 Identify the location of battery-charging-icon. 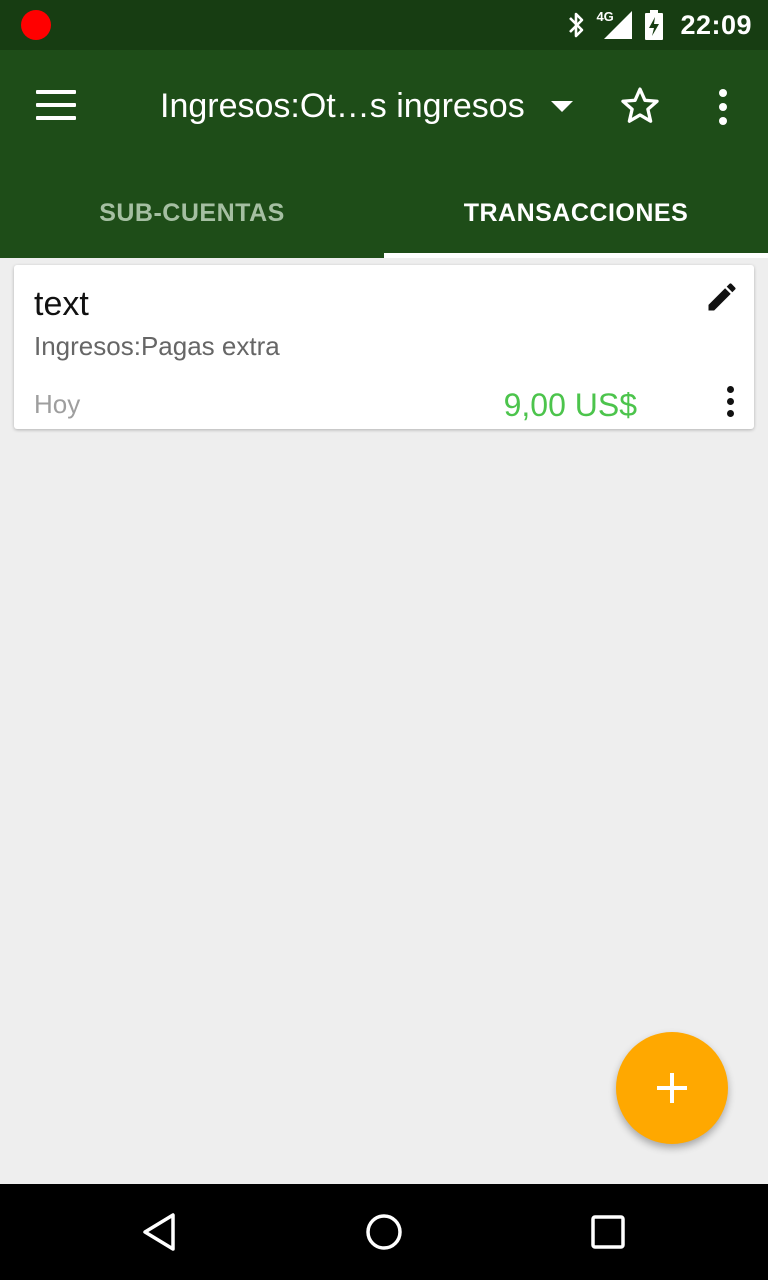
(654, 25).